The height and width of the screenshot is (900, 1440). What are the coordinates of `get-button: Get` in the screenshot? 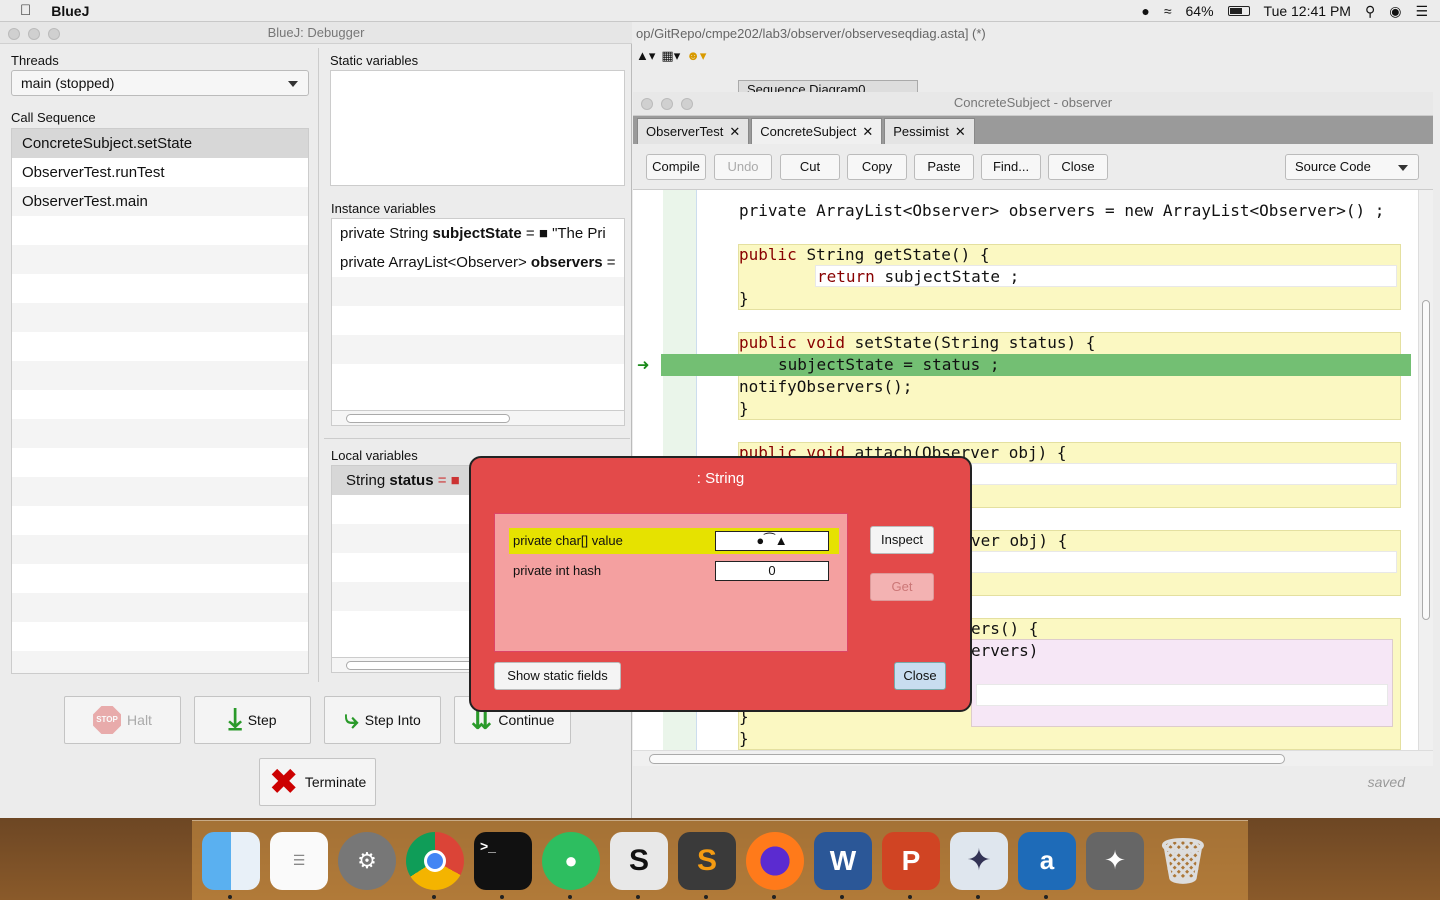 It's located at (902, 587).